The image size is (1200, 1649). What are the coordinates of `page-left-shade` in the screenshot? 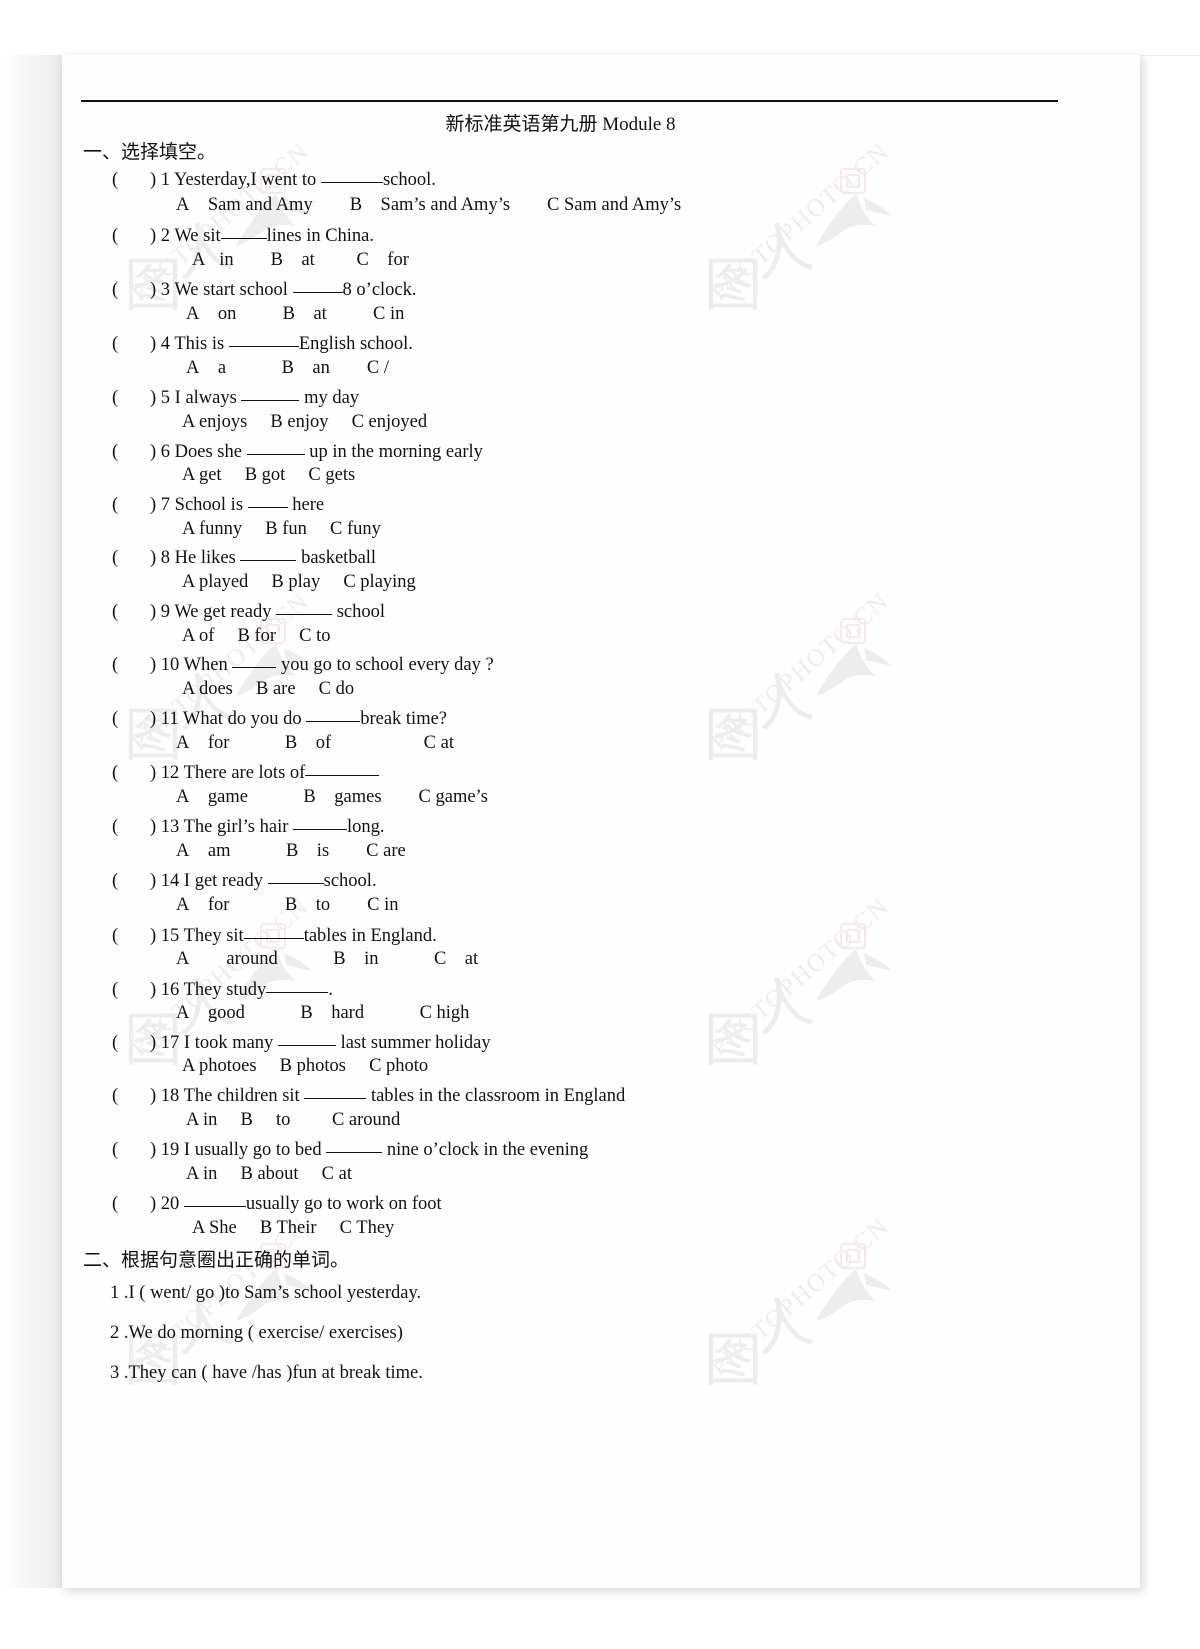 It's located at (31, 821).